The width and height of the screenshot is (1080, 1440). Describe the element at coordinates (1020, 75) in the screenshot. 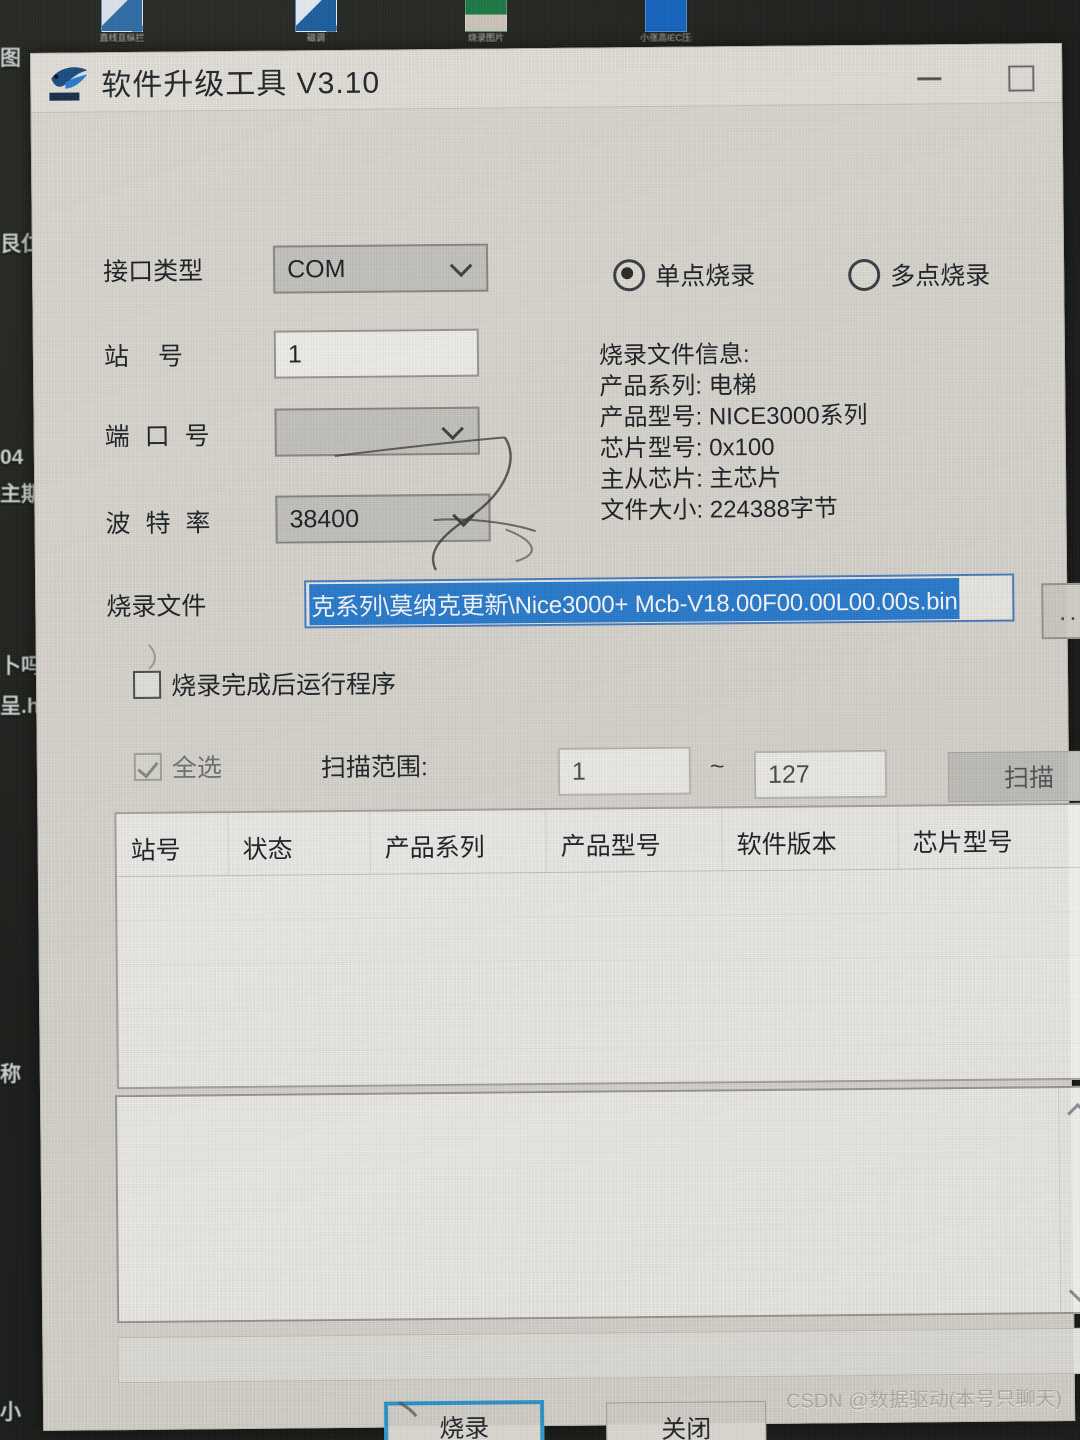

I see `maximize-button` at that location.